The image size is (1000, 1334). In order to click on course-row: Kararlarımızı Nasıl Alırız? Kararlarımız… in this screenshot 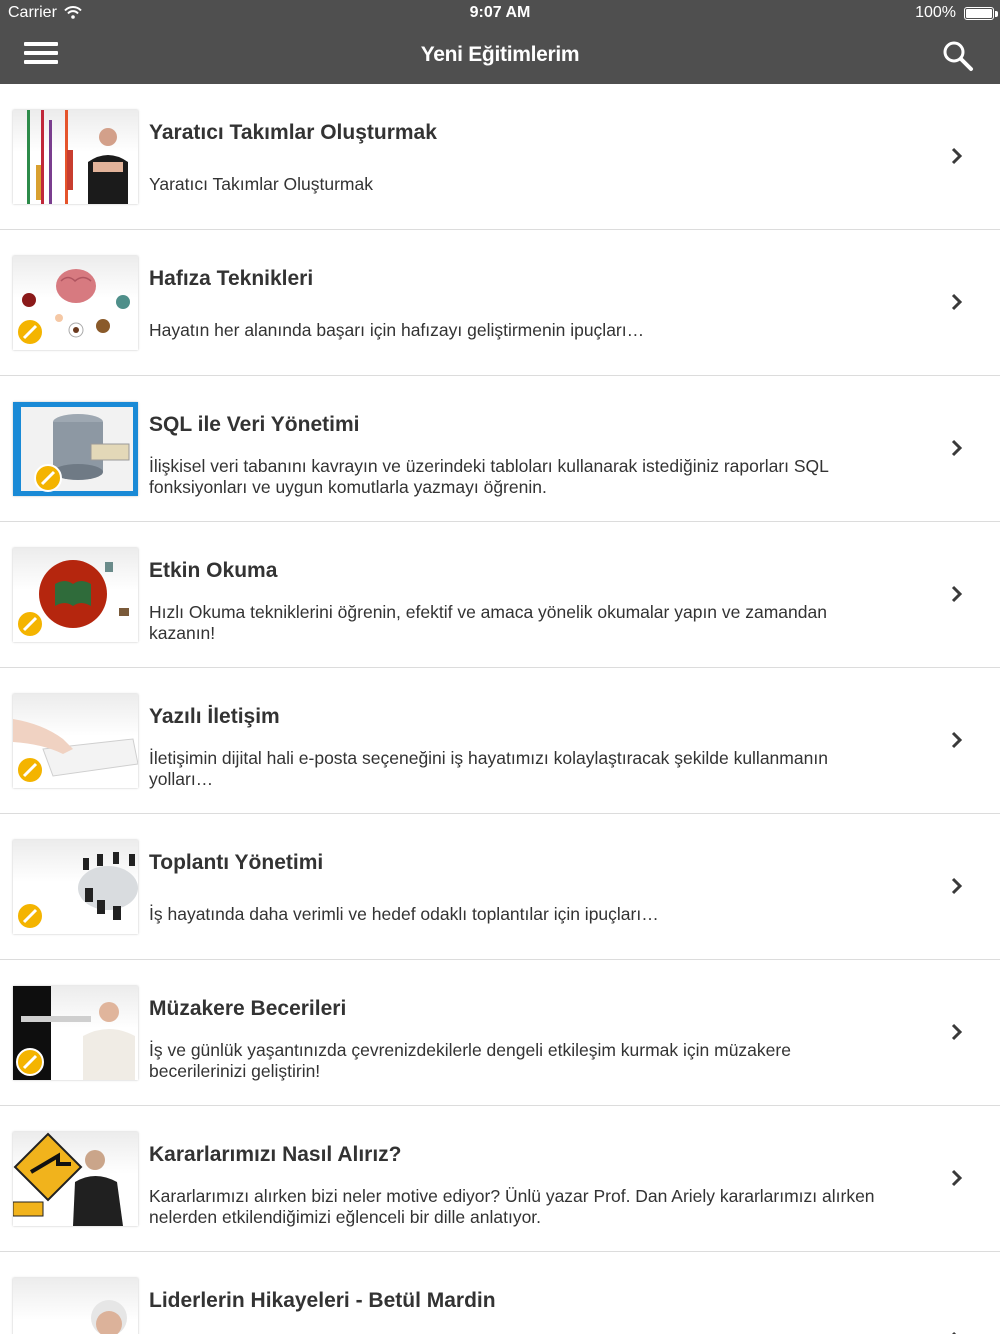, I will do `click(500, 1179)`.